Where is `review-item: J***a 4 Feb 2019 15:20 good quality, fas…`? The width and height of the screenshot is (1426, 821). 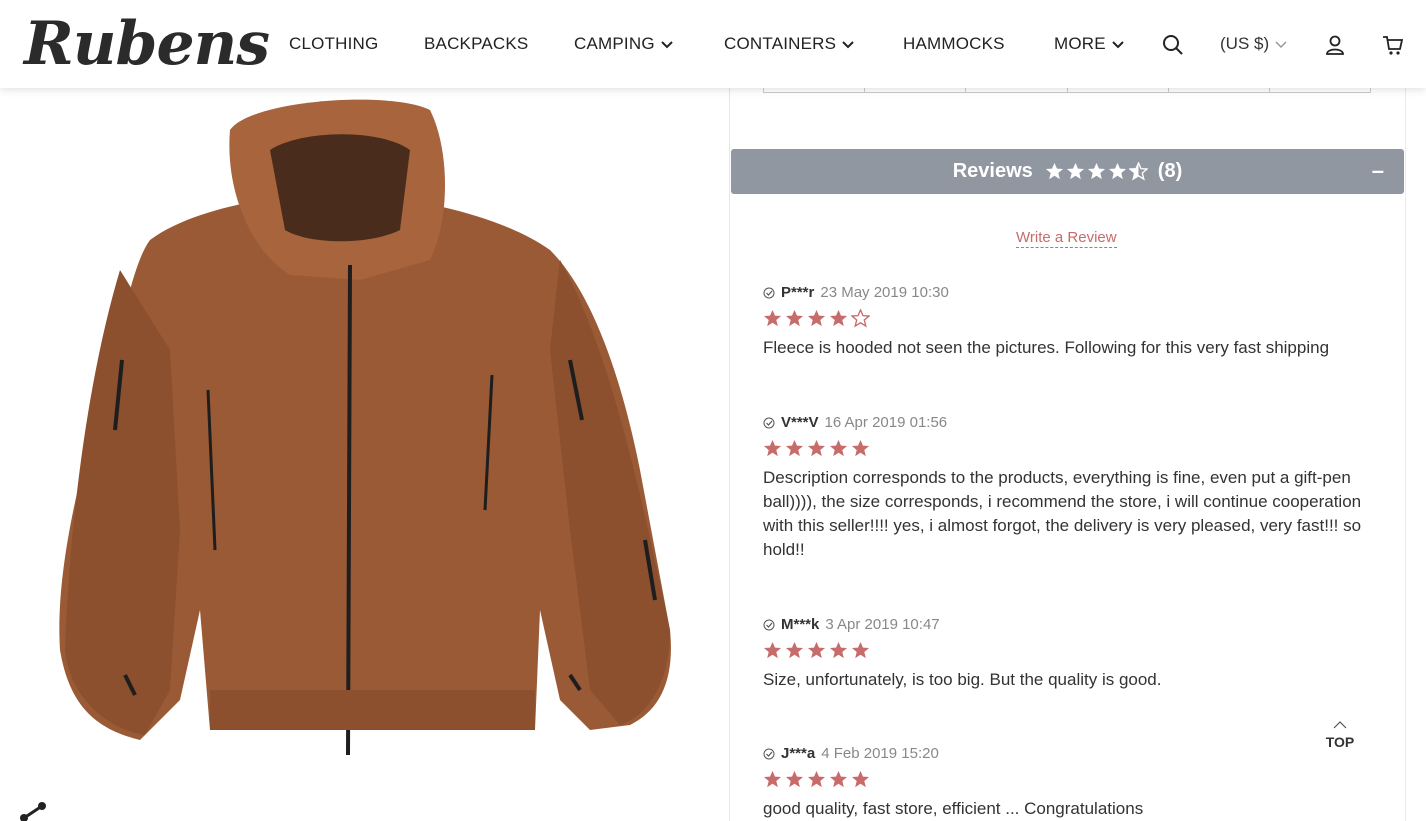
review-item: J***a 4 Feb 2019 15:20 good quality, fas… is located at coordinates (1068, 783).